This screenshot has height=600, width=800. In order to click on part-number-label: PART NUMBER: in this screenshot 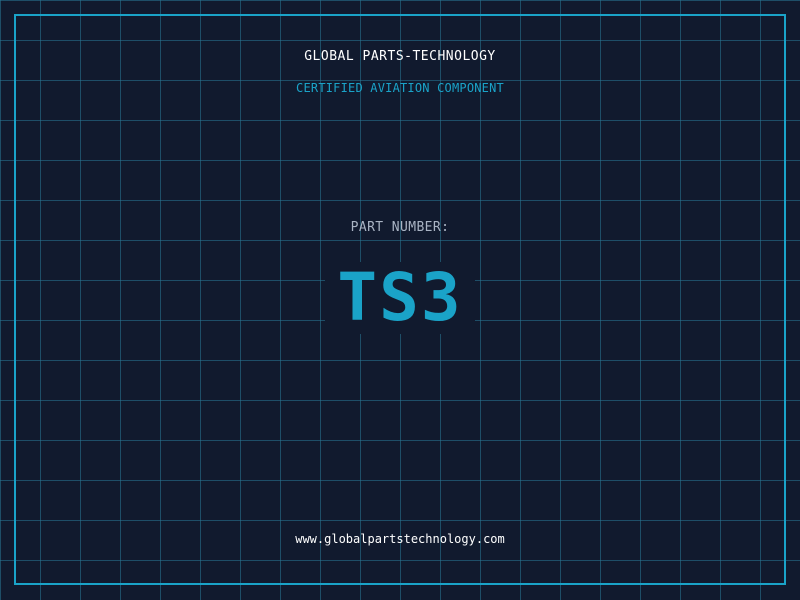, I will do `click(400, 227)`.